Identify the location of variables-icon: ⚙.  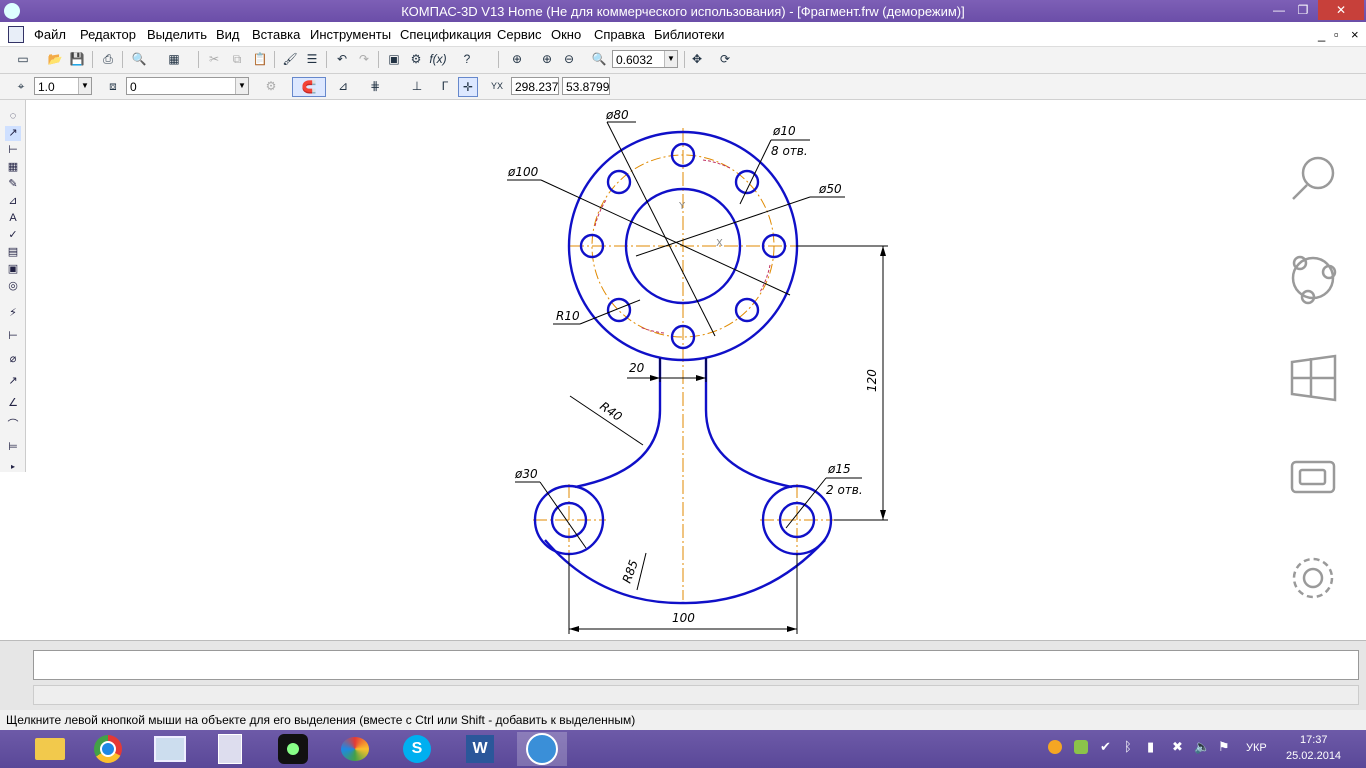
(416, 59).